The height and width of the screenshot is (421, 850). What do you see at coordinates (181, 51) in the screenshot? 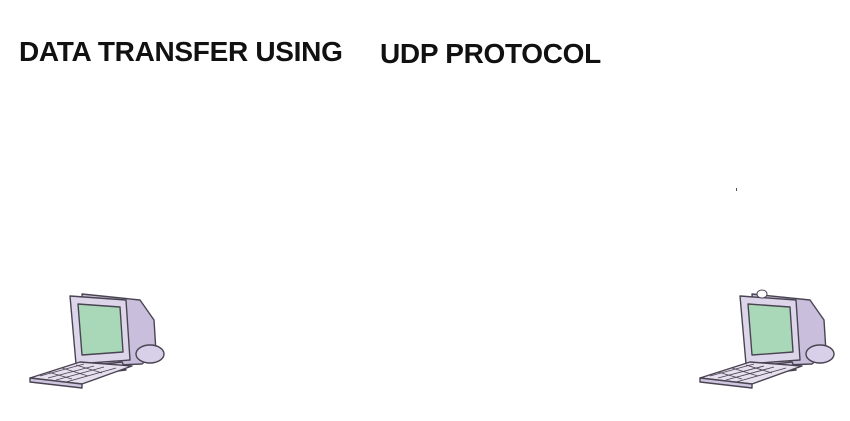
I see `diagram-title-part-1: DATA TRANSFER USING` at bounding box center [181, 51].